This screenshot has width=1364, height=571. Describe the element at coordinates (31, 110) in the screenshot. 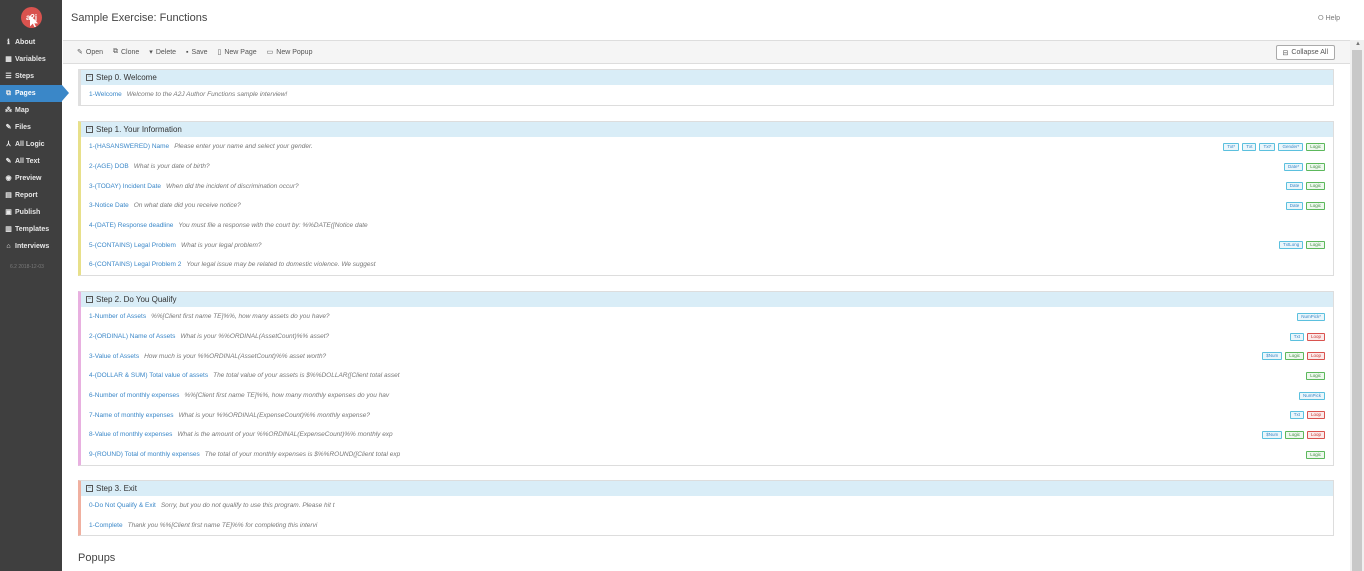

I see `sidebar-item-map: ⁂ Map` at that location.